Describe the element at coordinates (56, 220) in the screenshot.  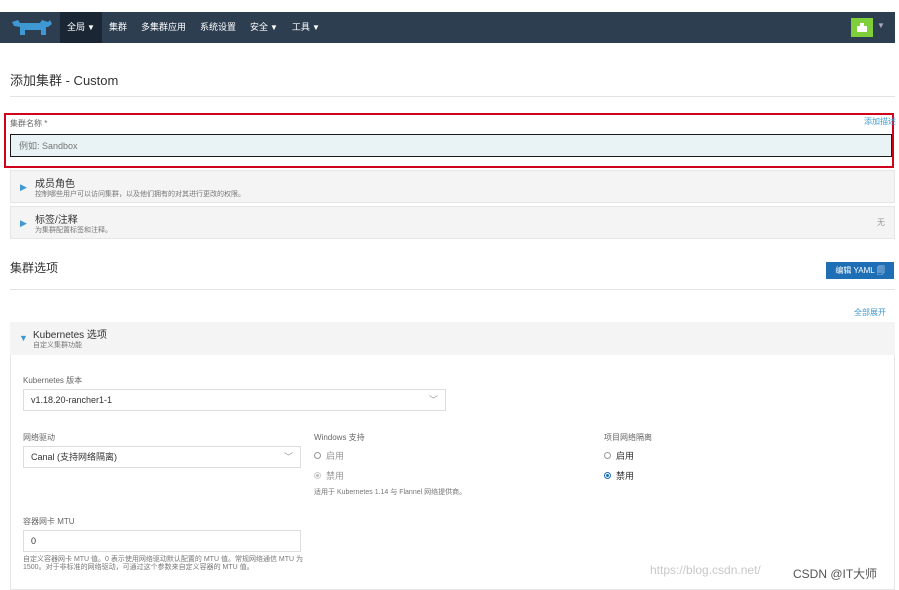
I see `accordion-title: 标签/注释` at that location.